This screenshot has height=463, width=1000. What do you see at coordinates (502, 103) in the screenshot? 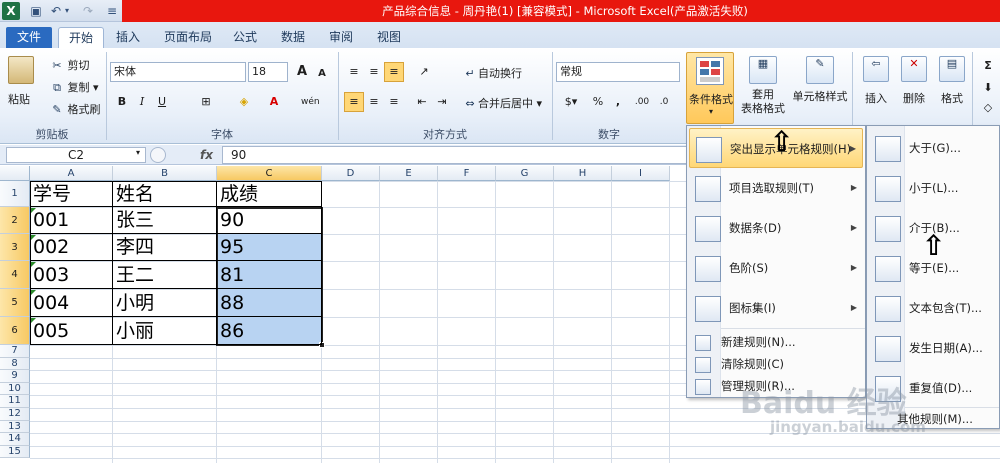
I see `merge-center-button: ⇔ 合并后居中 ▾` at bounding box center [502, 103].